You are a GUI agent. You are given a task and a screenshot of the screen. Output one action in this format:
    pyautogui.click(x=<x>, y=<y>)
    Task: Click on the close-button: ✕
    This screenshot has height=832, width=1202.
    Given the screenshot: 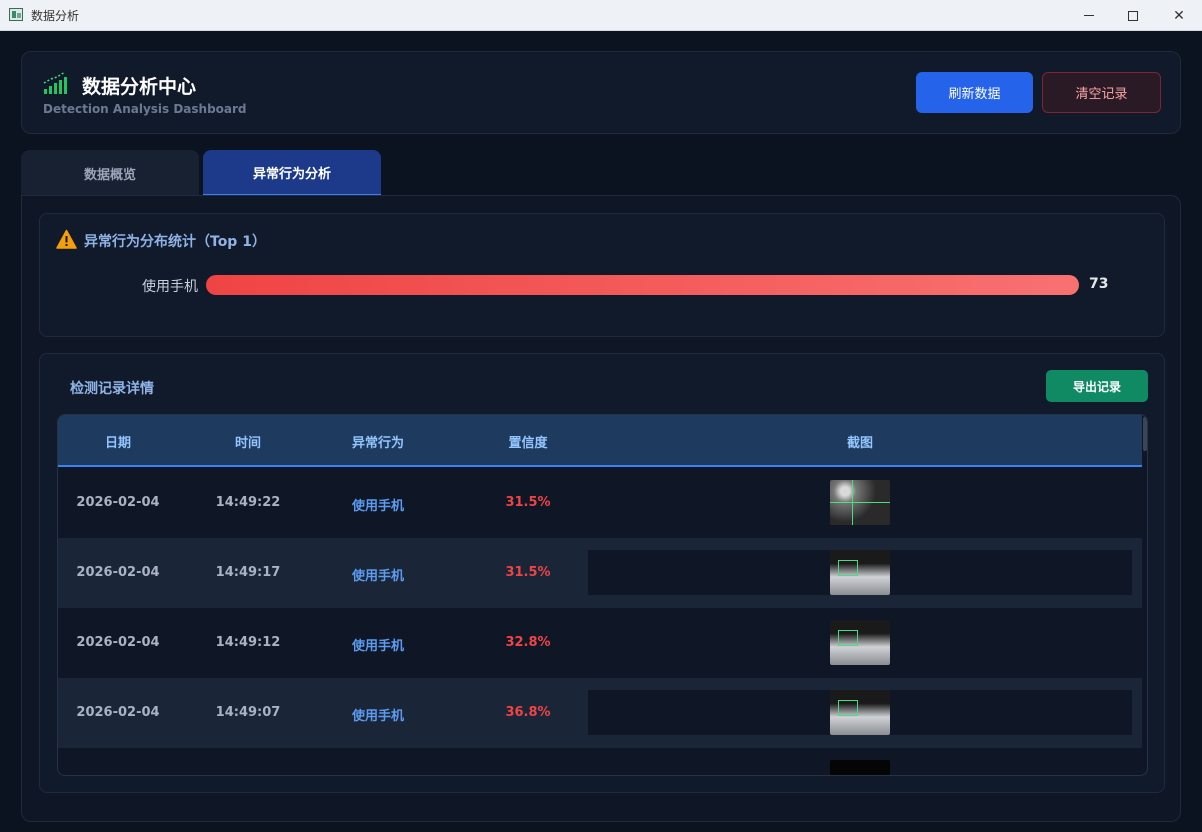 What is the action you would take?
    pyautogui.click(x=1179, y=15)
    